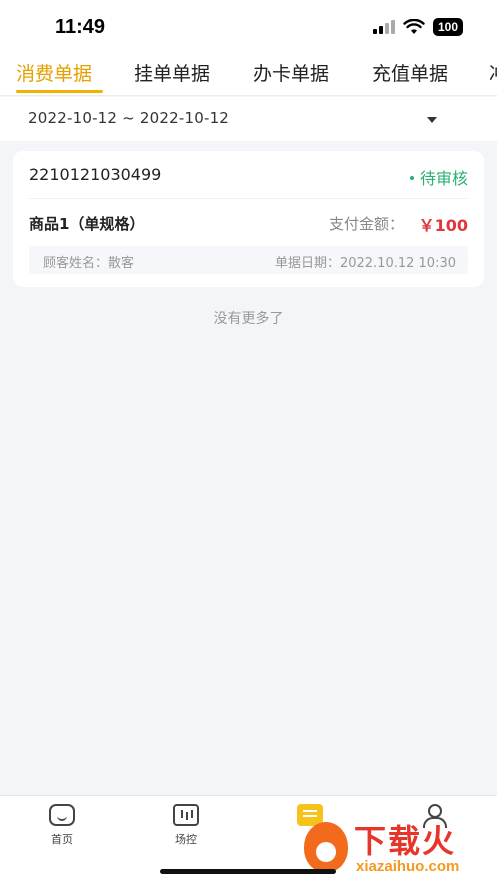 The image size is (497, 883). I want to click on status-icons: 100, so click(417, 27).